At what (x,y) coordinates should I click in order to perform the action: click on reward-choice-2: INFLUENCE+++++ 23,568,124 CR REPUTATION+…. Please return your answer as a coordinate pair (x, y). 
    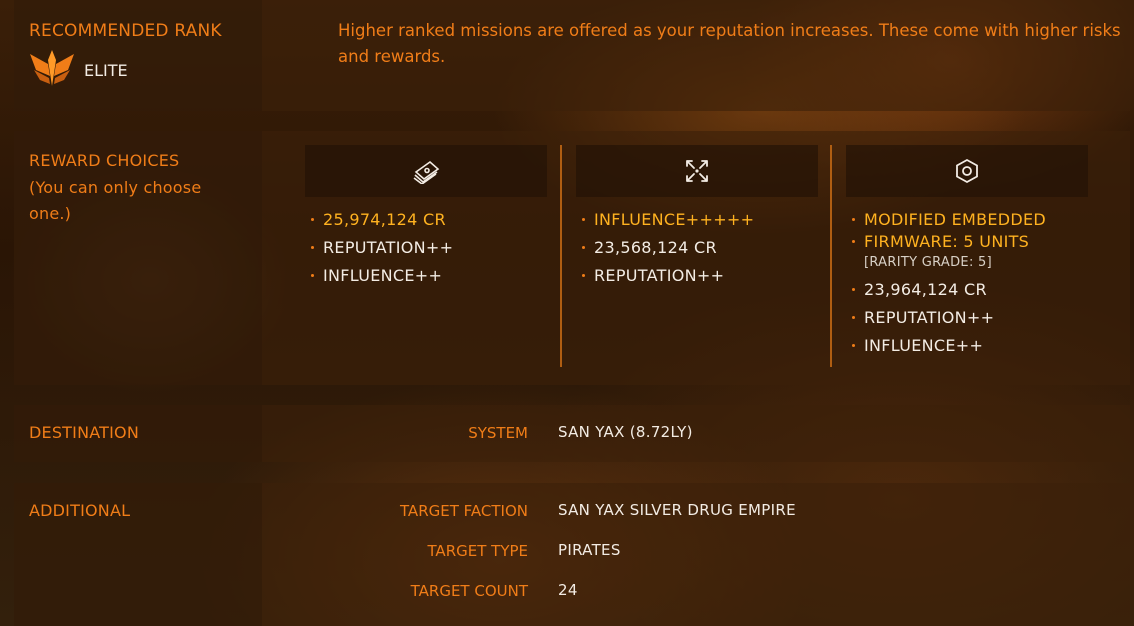
    Looking at the image, I should click on (697, 219).